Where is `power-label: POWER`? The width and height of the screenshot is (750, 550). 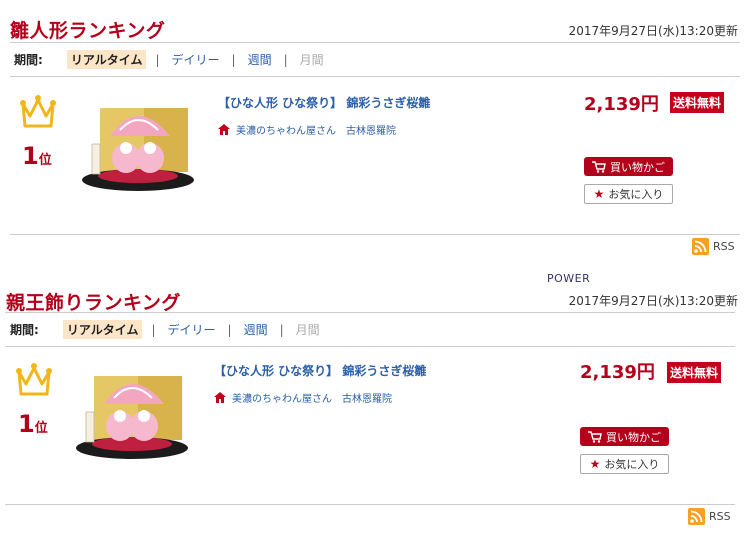
power-label: POWER is located at coordinates (569, 278).